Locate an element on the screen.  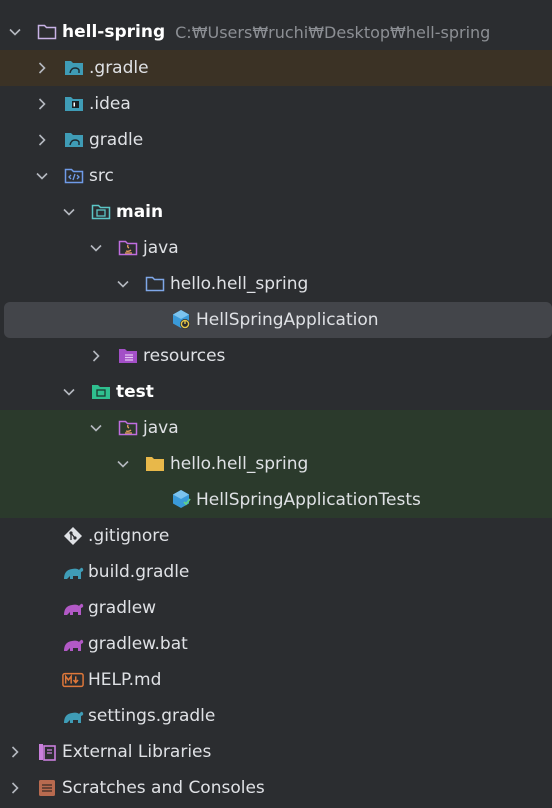
item-label: gradlew.bat is located at coordinates (138, 644).